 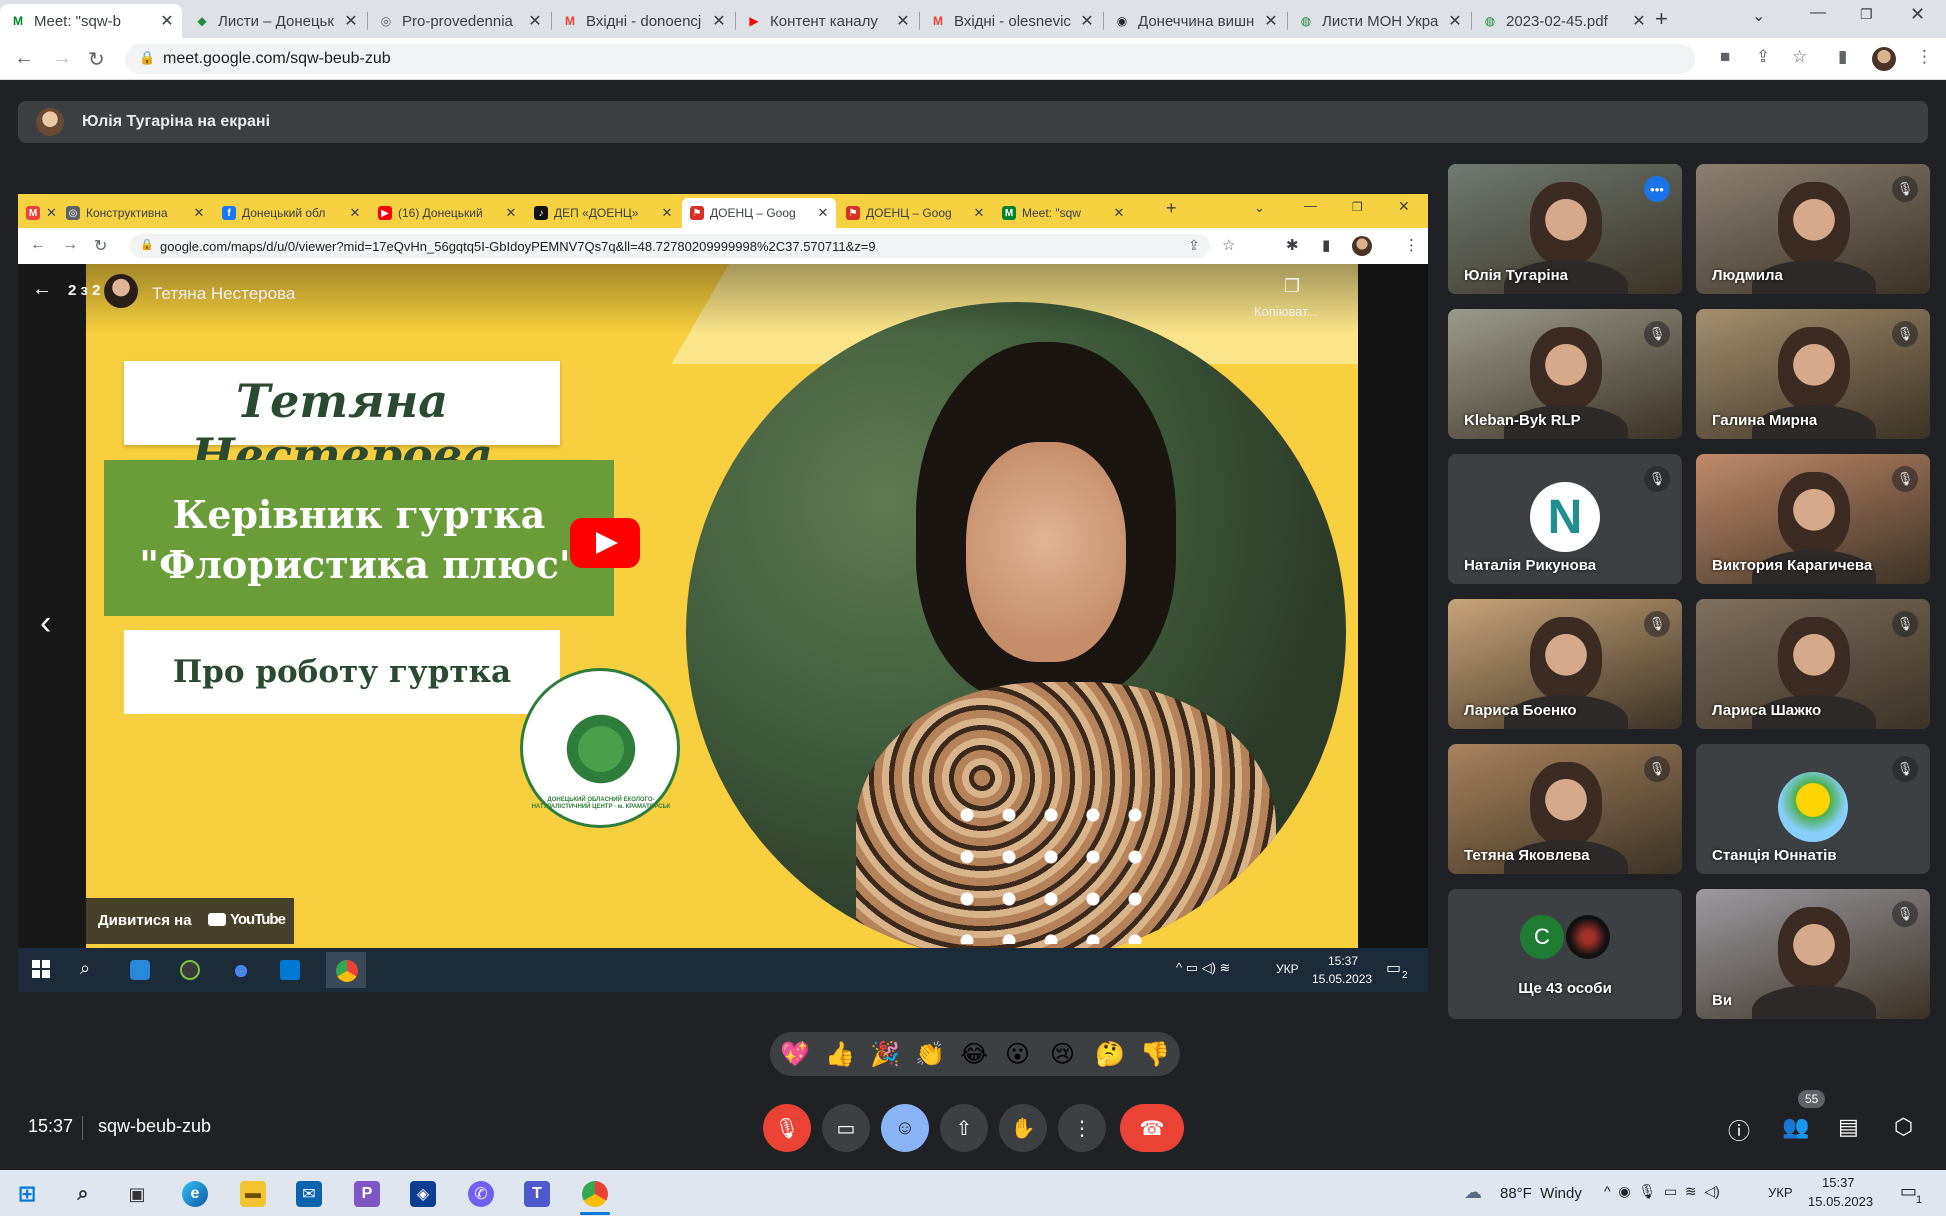 What do you see at coordinates (1813, 229) in the screenshot?
I see `participant-tile: Людмила 🎙` at bounding box center [1813, 229].